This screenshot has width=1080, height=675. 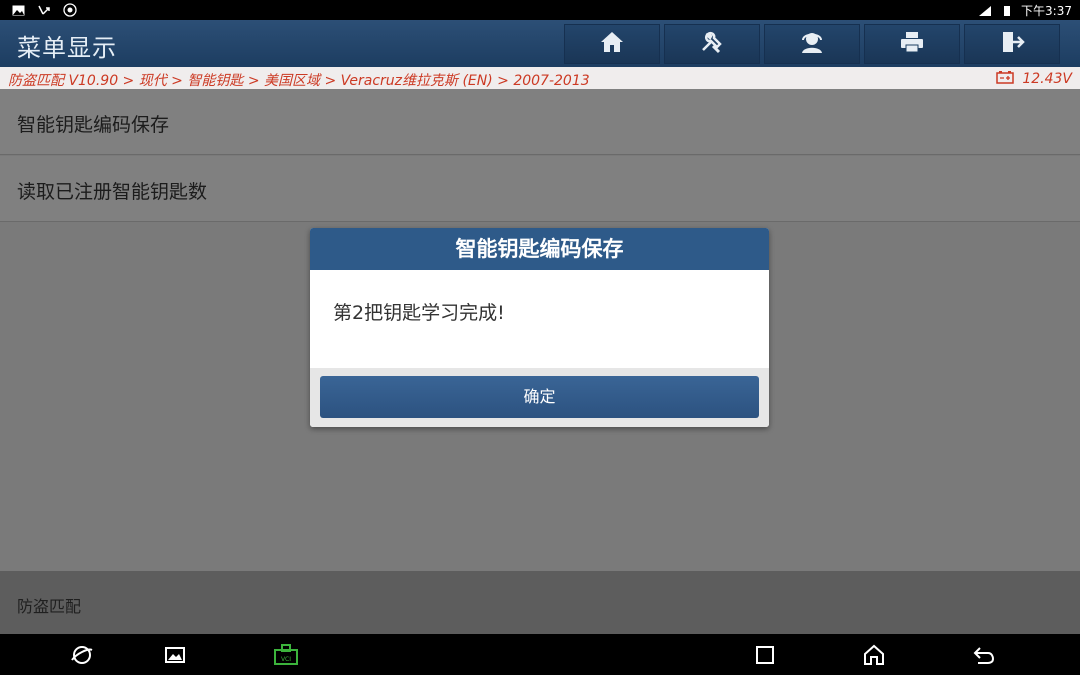 I want to click on bug-icon, so click(x=70, y=10).